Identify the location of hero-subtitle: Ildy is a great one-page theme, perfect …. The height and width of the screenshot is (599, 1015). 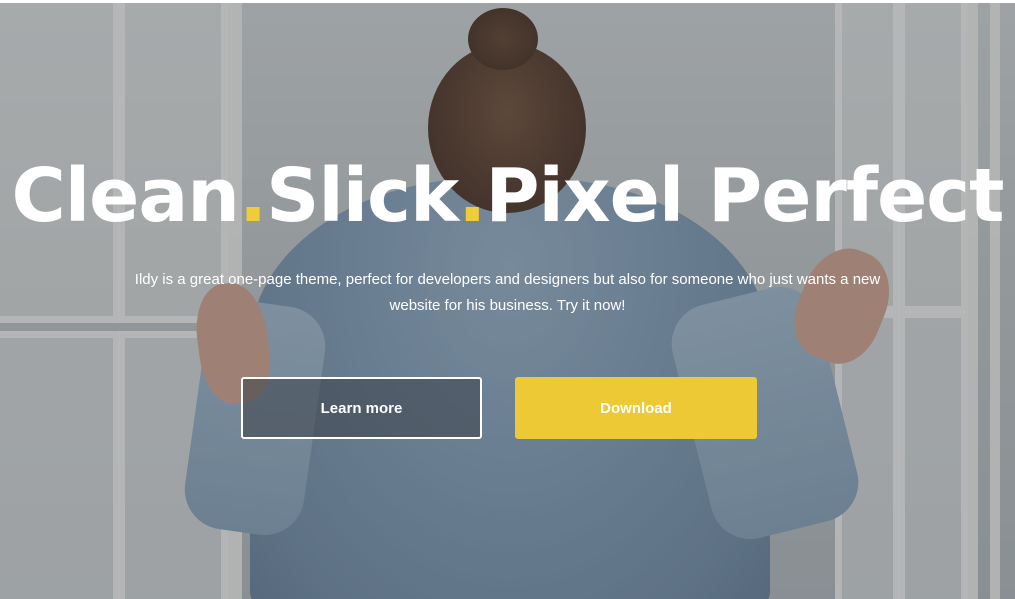
(507, 292).